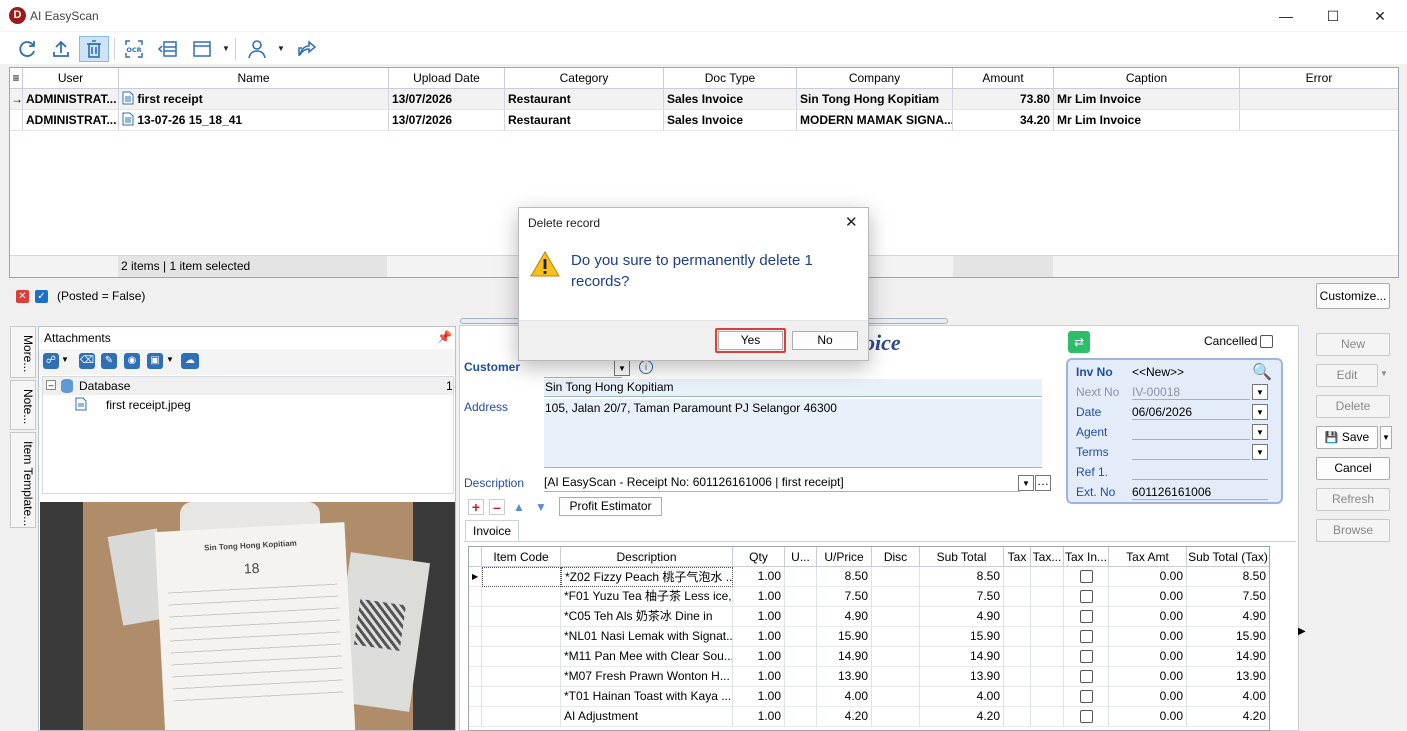 Image resolution: width=1407 pixels, height=731 pixels. I want to click on ext-no-field: 601126161006, so click(1200, 492).